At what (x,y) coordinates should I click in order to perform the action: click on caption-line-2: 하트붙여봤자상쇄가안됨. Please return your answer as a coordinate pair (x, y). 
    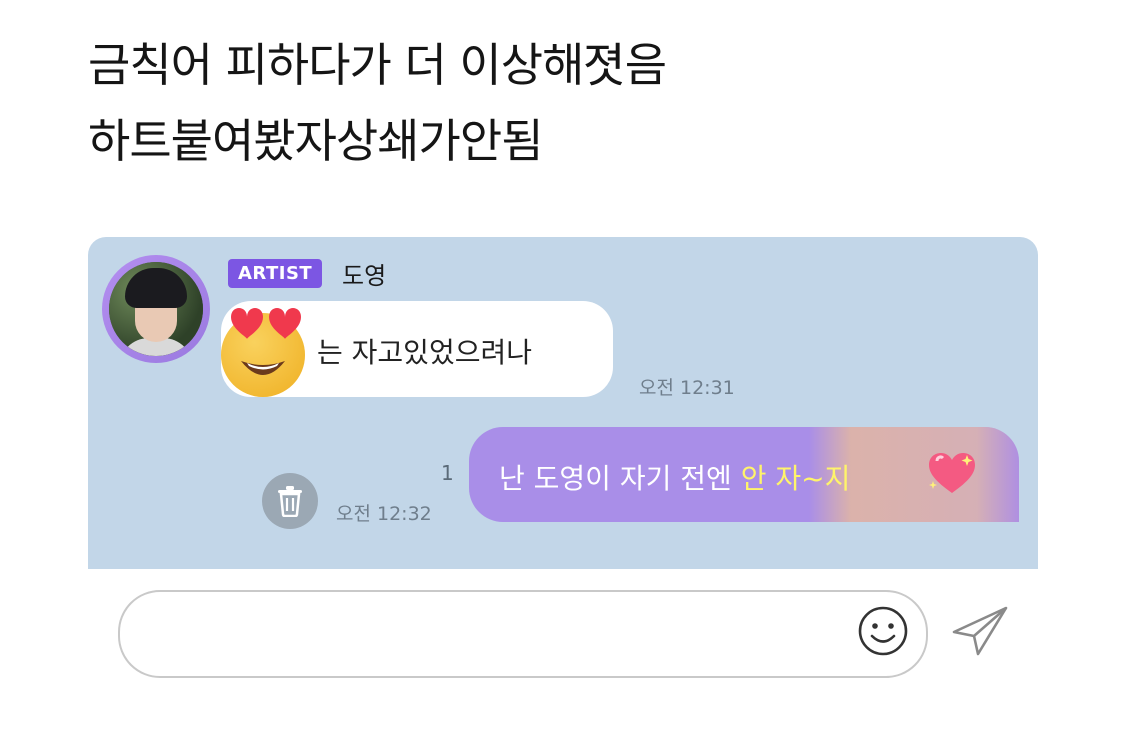
    Looking at the image, I should click on (316, 141).